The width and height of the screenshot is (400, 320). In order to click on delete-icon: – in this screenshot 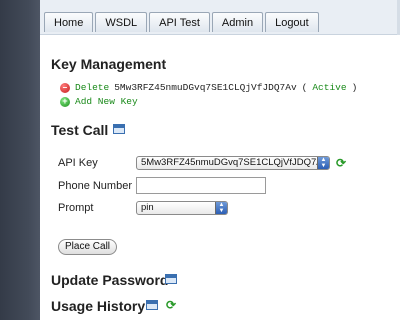, I will do `click(65, 87)`.